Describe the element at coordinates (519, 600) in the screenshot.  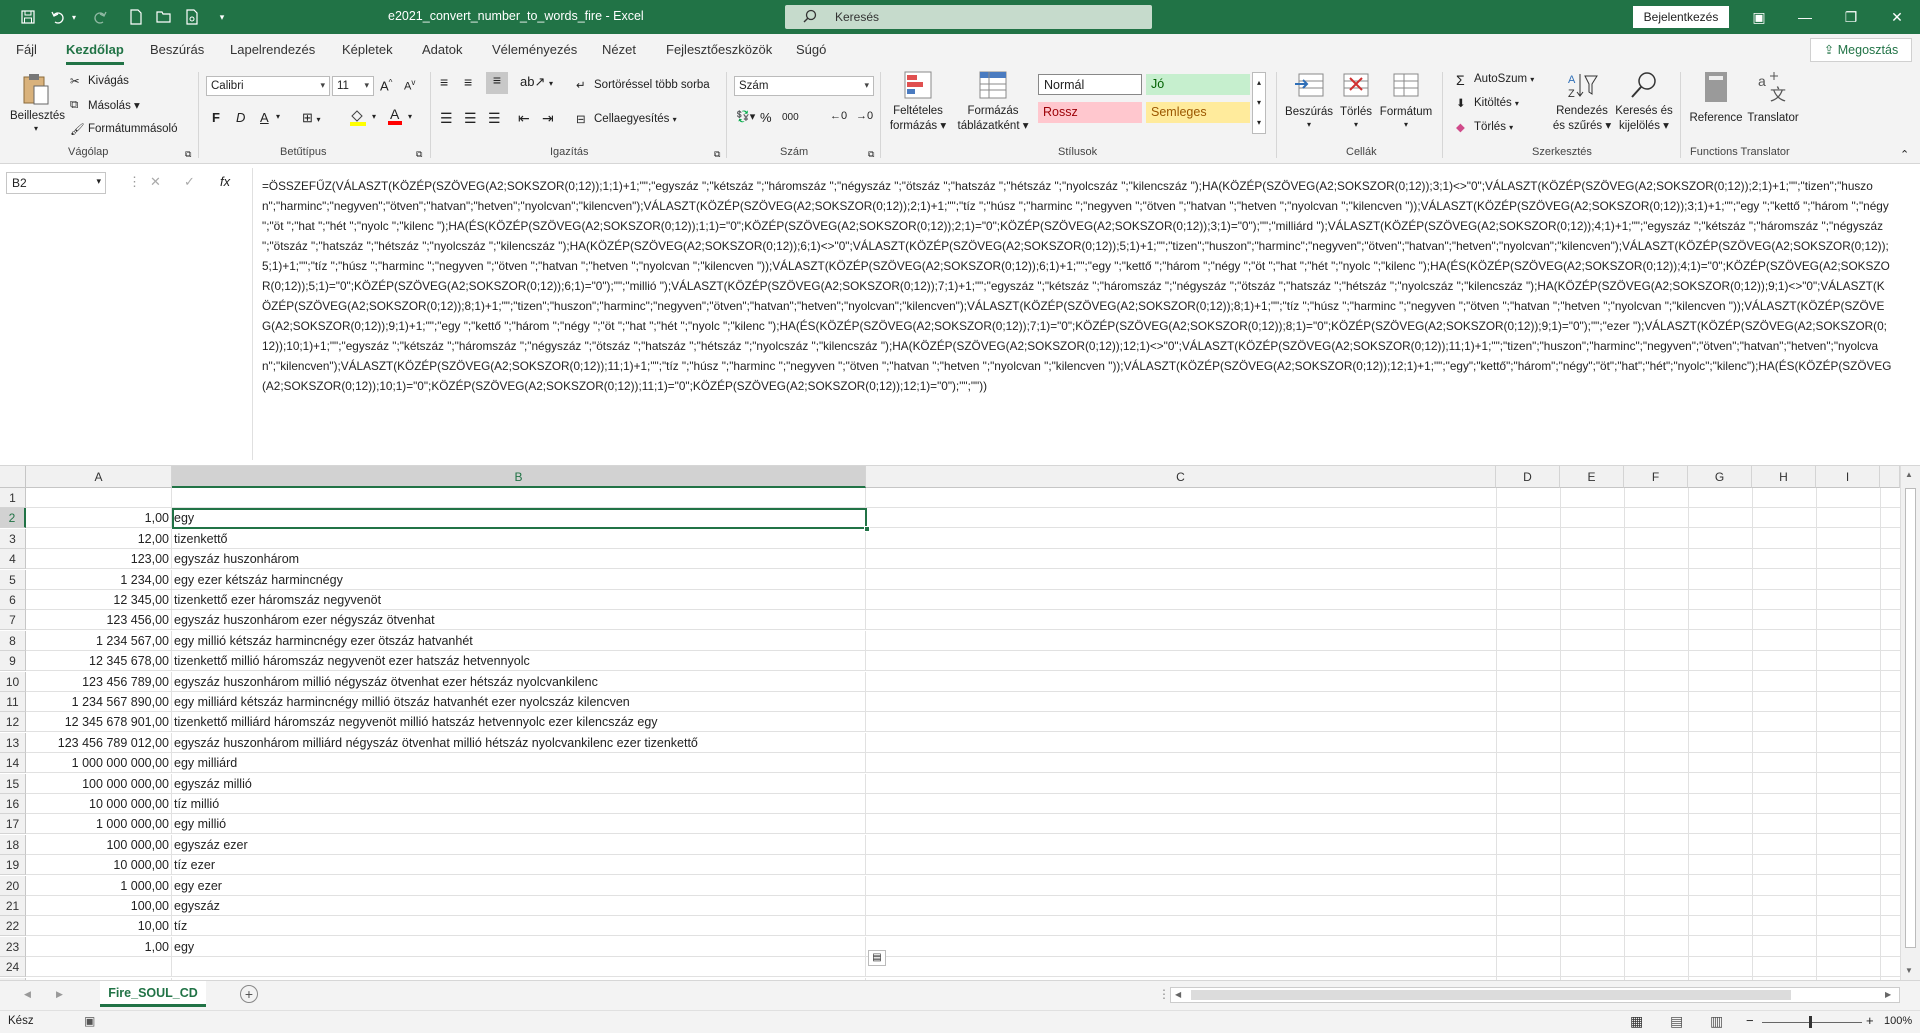
I see `cell-b: tizenkettő ezer háromszáz negyvenöt` at that location.